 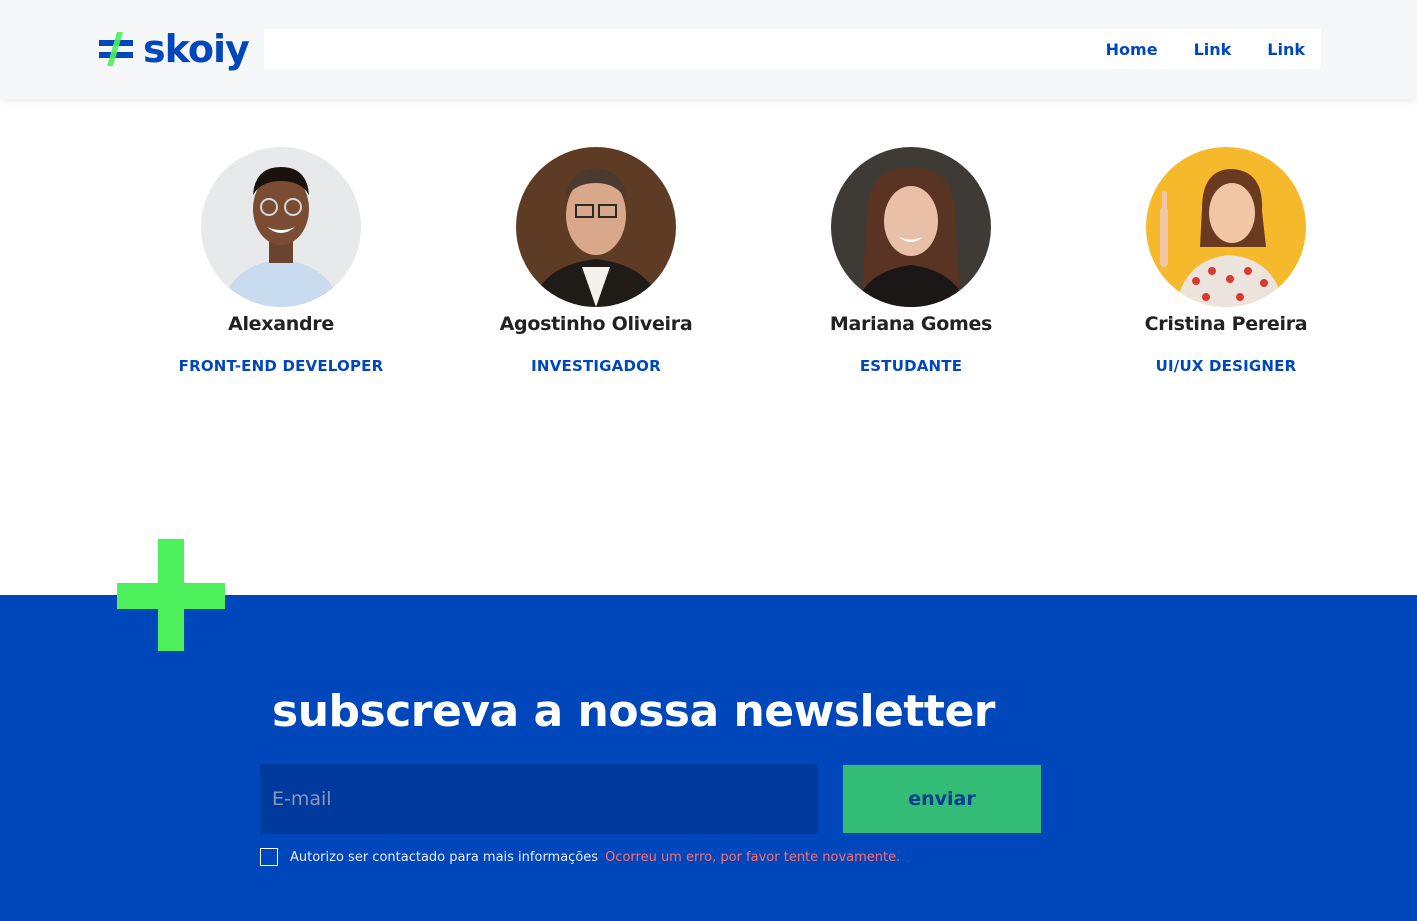 I want to click on member-name: Alexandre, so click(x=281, y=324).